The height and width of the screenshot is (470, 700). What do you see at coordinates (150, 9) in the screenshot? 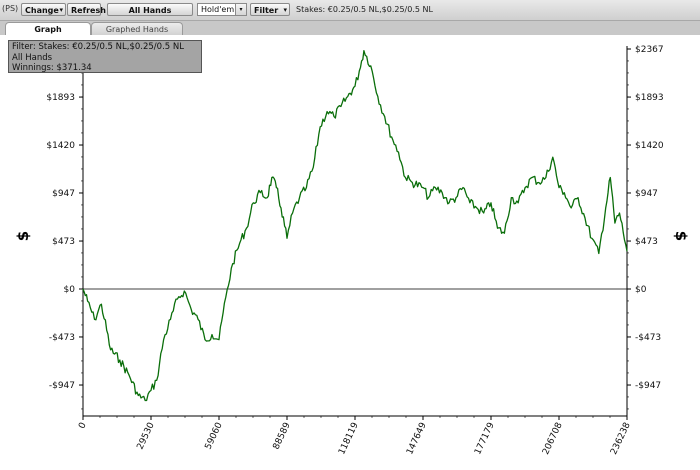
I see `all-hands-button: All Hands` at bounding box center [150, 9].